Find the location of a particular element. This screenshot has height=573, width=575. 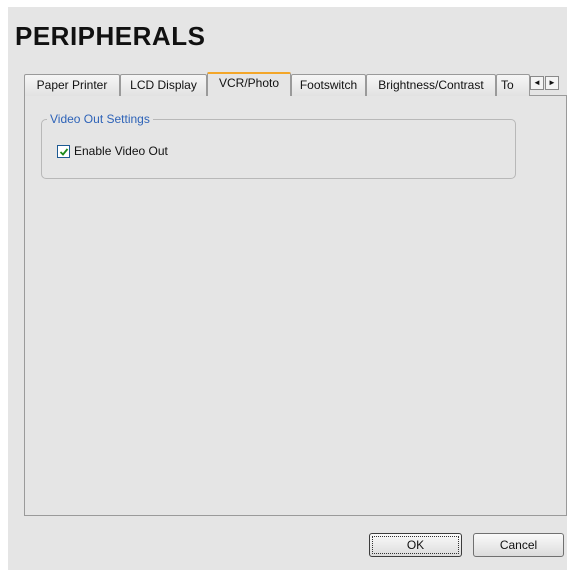

tab-vcr-photo: VCR/Photo is located at coordinates (249, 84).